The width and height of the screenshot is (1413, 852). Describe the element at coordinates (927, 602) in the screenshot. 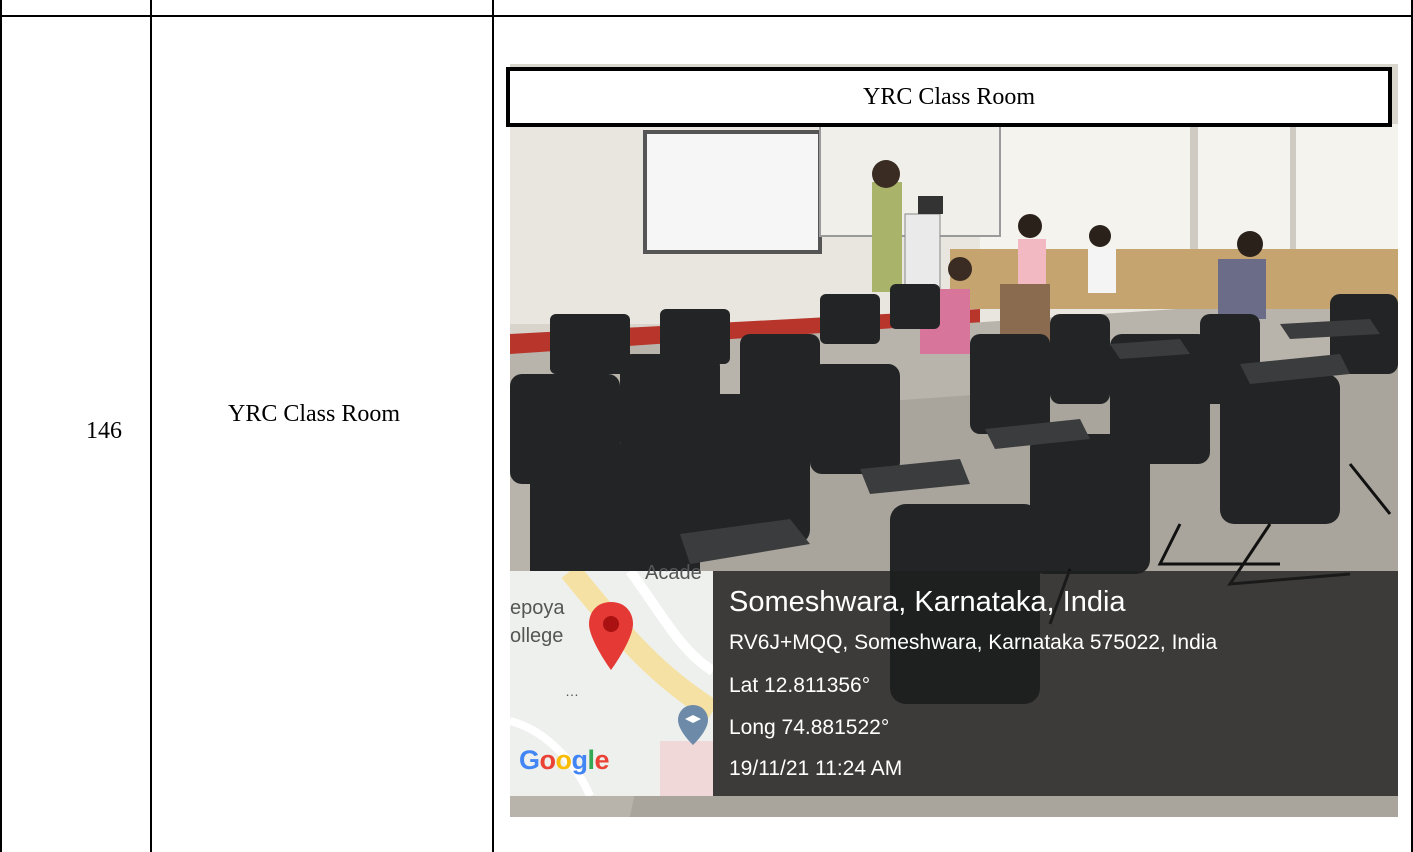

I see `geotag-place: Someshwara, Karnataka, India` at that location.